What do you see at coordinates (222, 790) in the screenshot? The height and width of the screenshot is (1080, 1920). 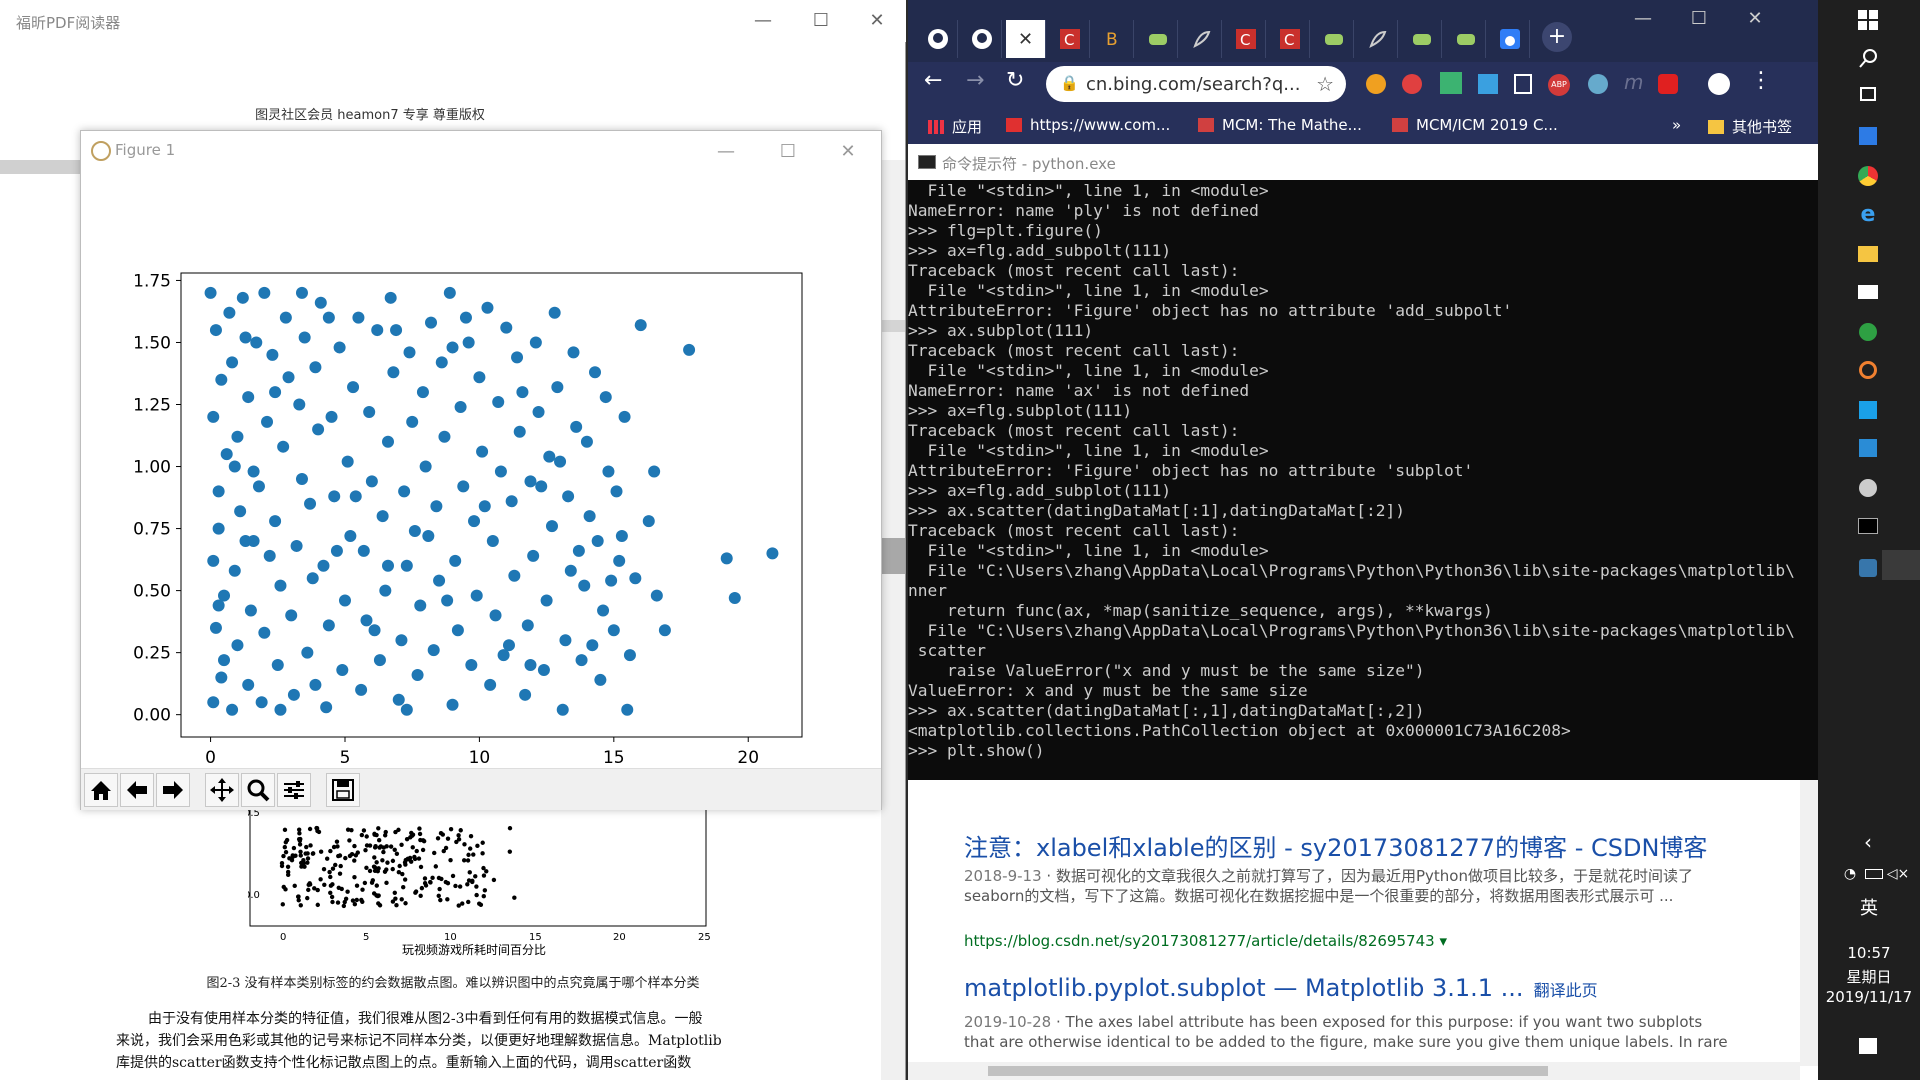 I see `pan-button` at bounding box center [222, 790].